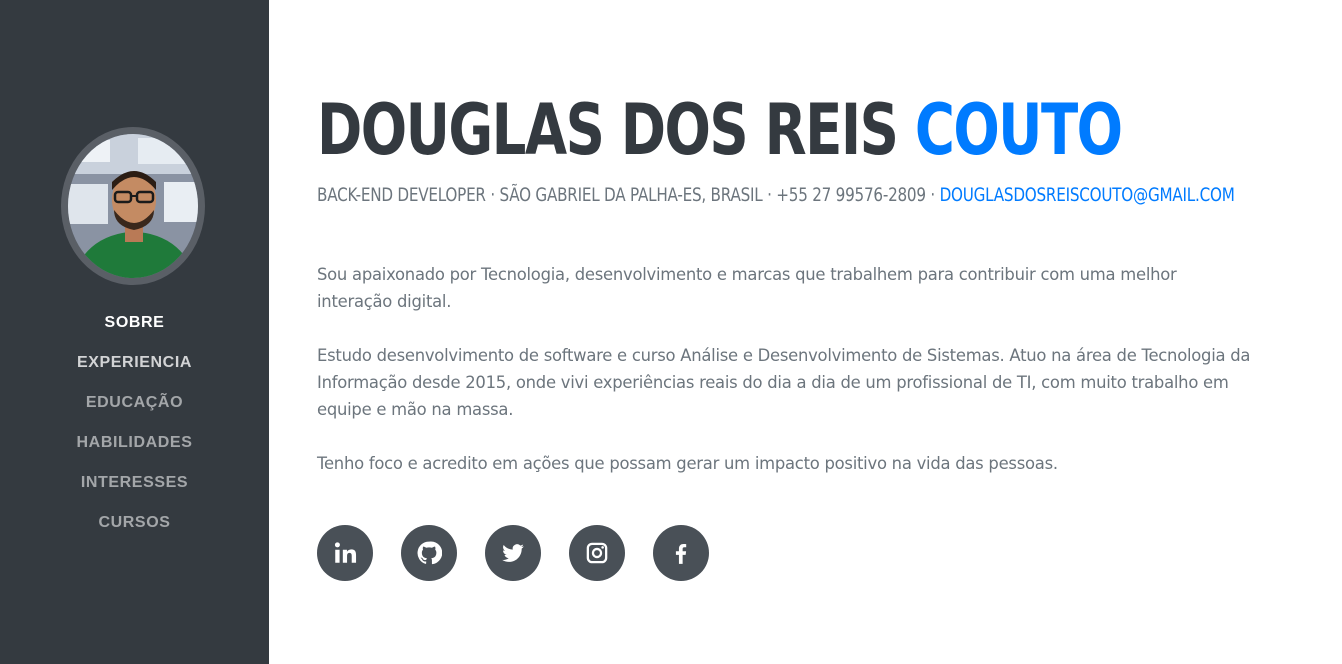 This screenshot has height=664, width=1342. Describe the element at coordinates (134, 483) in the screenshot. I see `nav-item-interesses: INTERESSES` at that location.